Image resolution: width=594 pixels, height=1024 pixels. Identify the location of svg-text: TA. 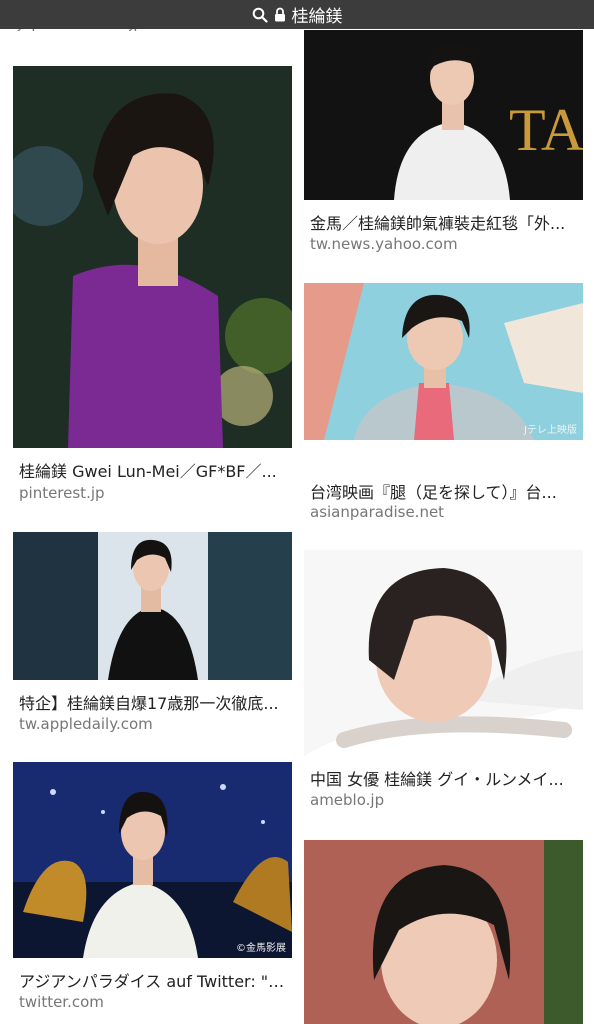
(546, 130).